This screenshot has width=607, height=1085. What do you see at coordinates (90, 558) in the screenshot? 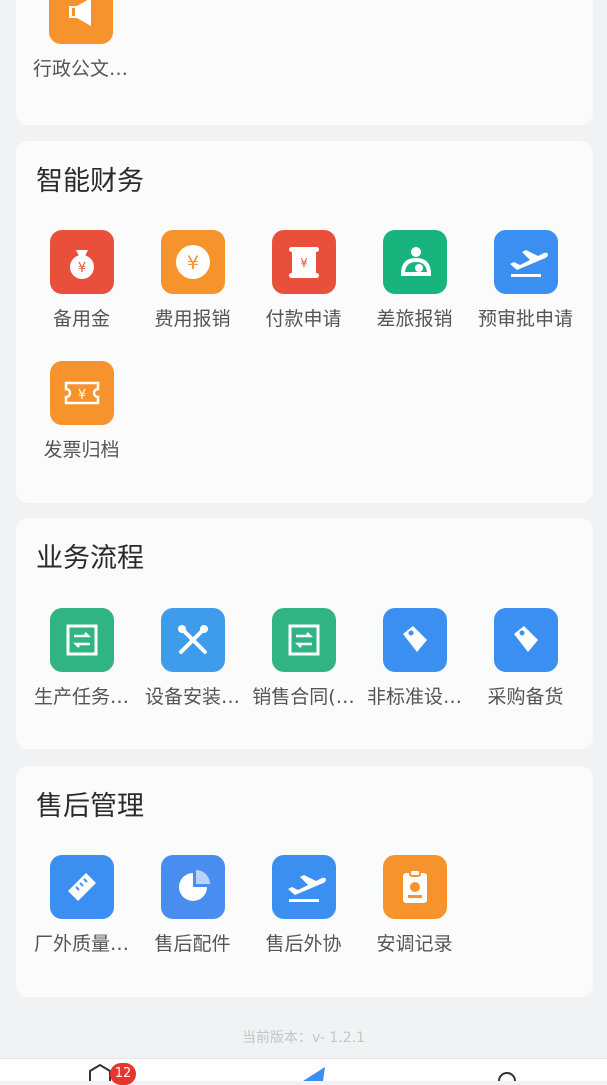
I see `section-title: 业务流程` at bounding box center [90, 558].